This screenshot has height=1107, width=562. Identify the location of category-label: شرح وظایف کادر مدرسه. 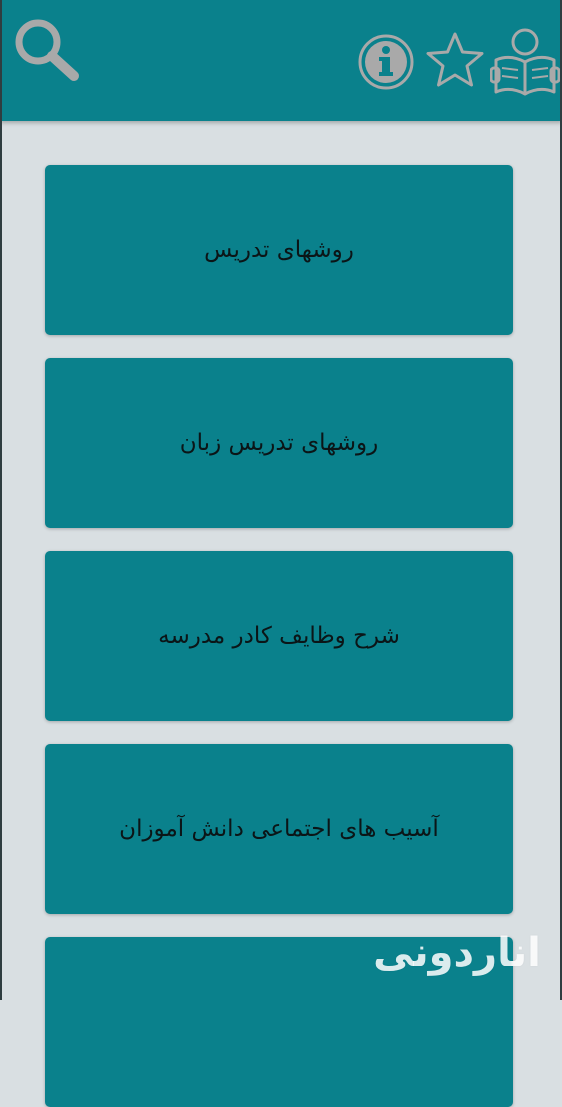
(279, 636).